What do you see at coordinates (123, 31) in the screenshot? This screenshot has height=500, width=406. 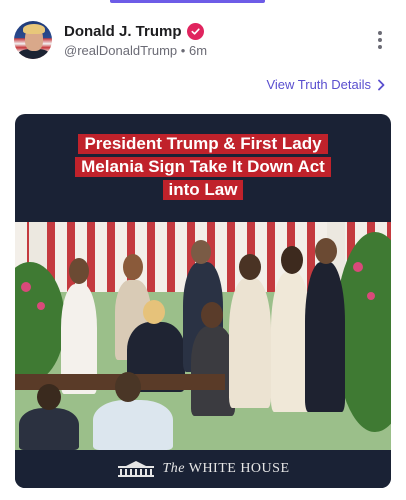 I see `author-display-name: Donald J. Trump` at bounding box center [123, 31].